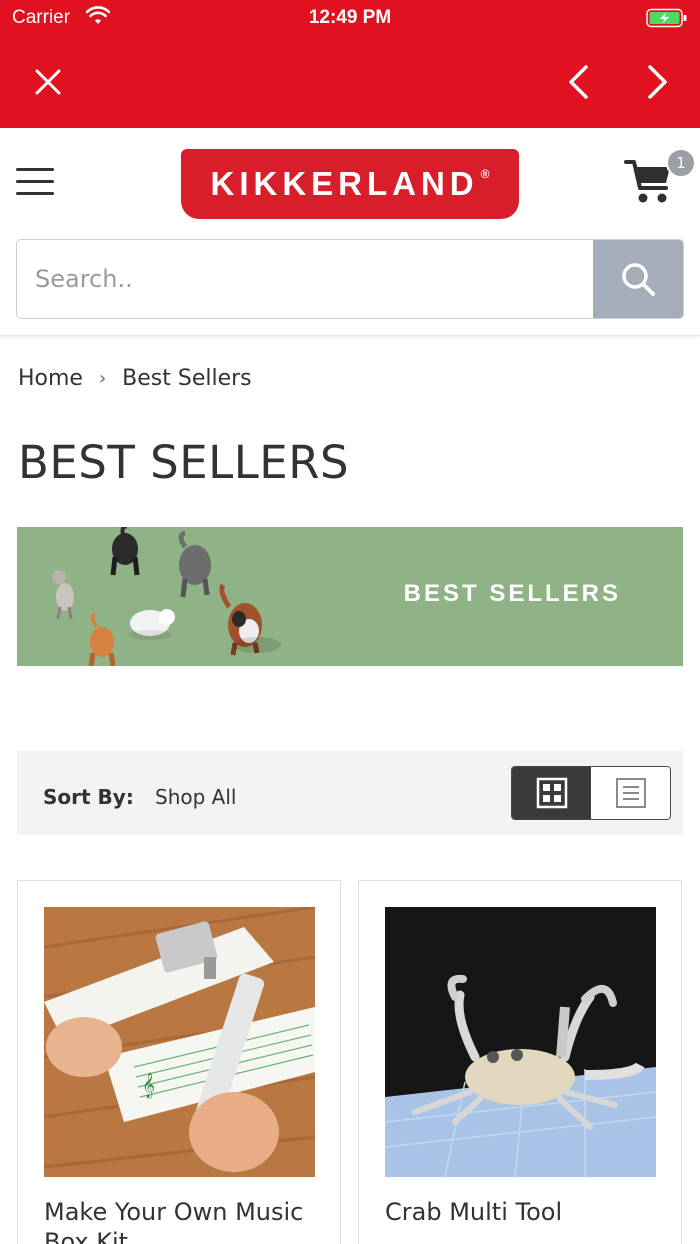 This screenshot has width=700, height=1244. I want to click on status-bar: Carrier 12:49 PM, so click(350, 18).